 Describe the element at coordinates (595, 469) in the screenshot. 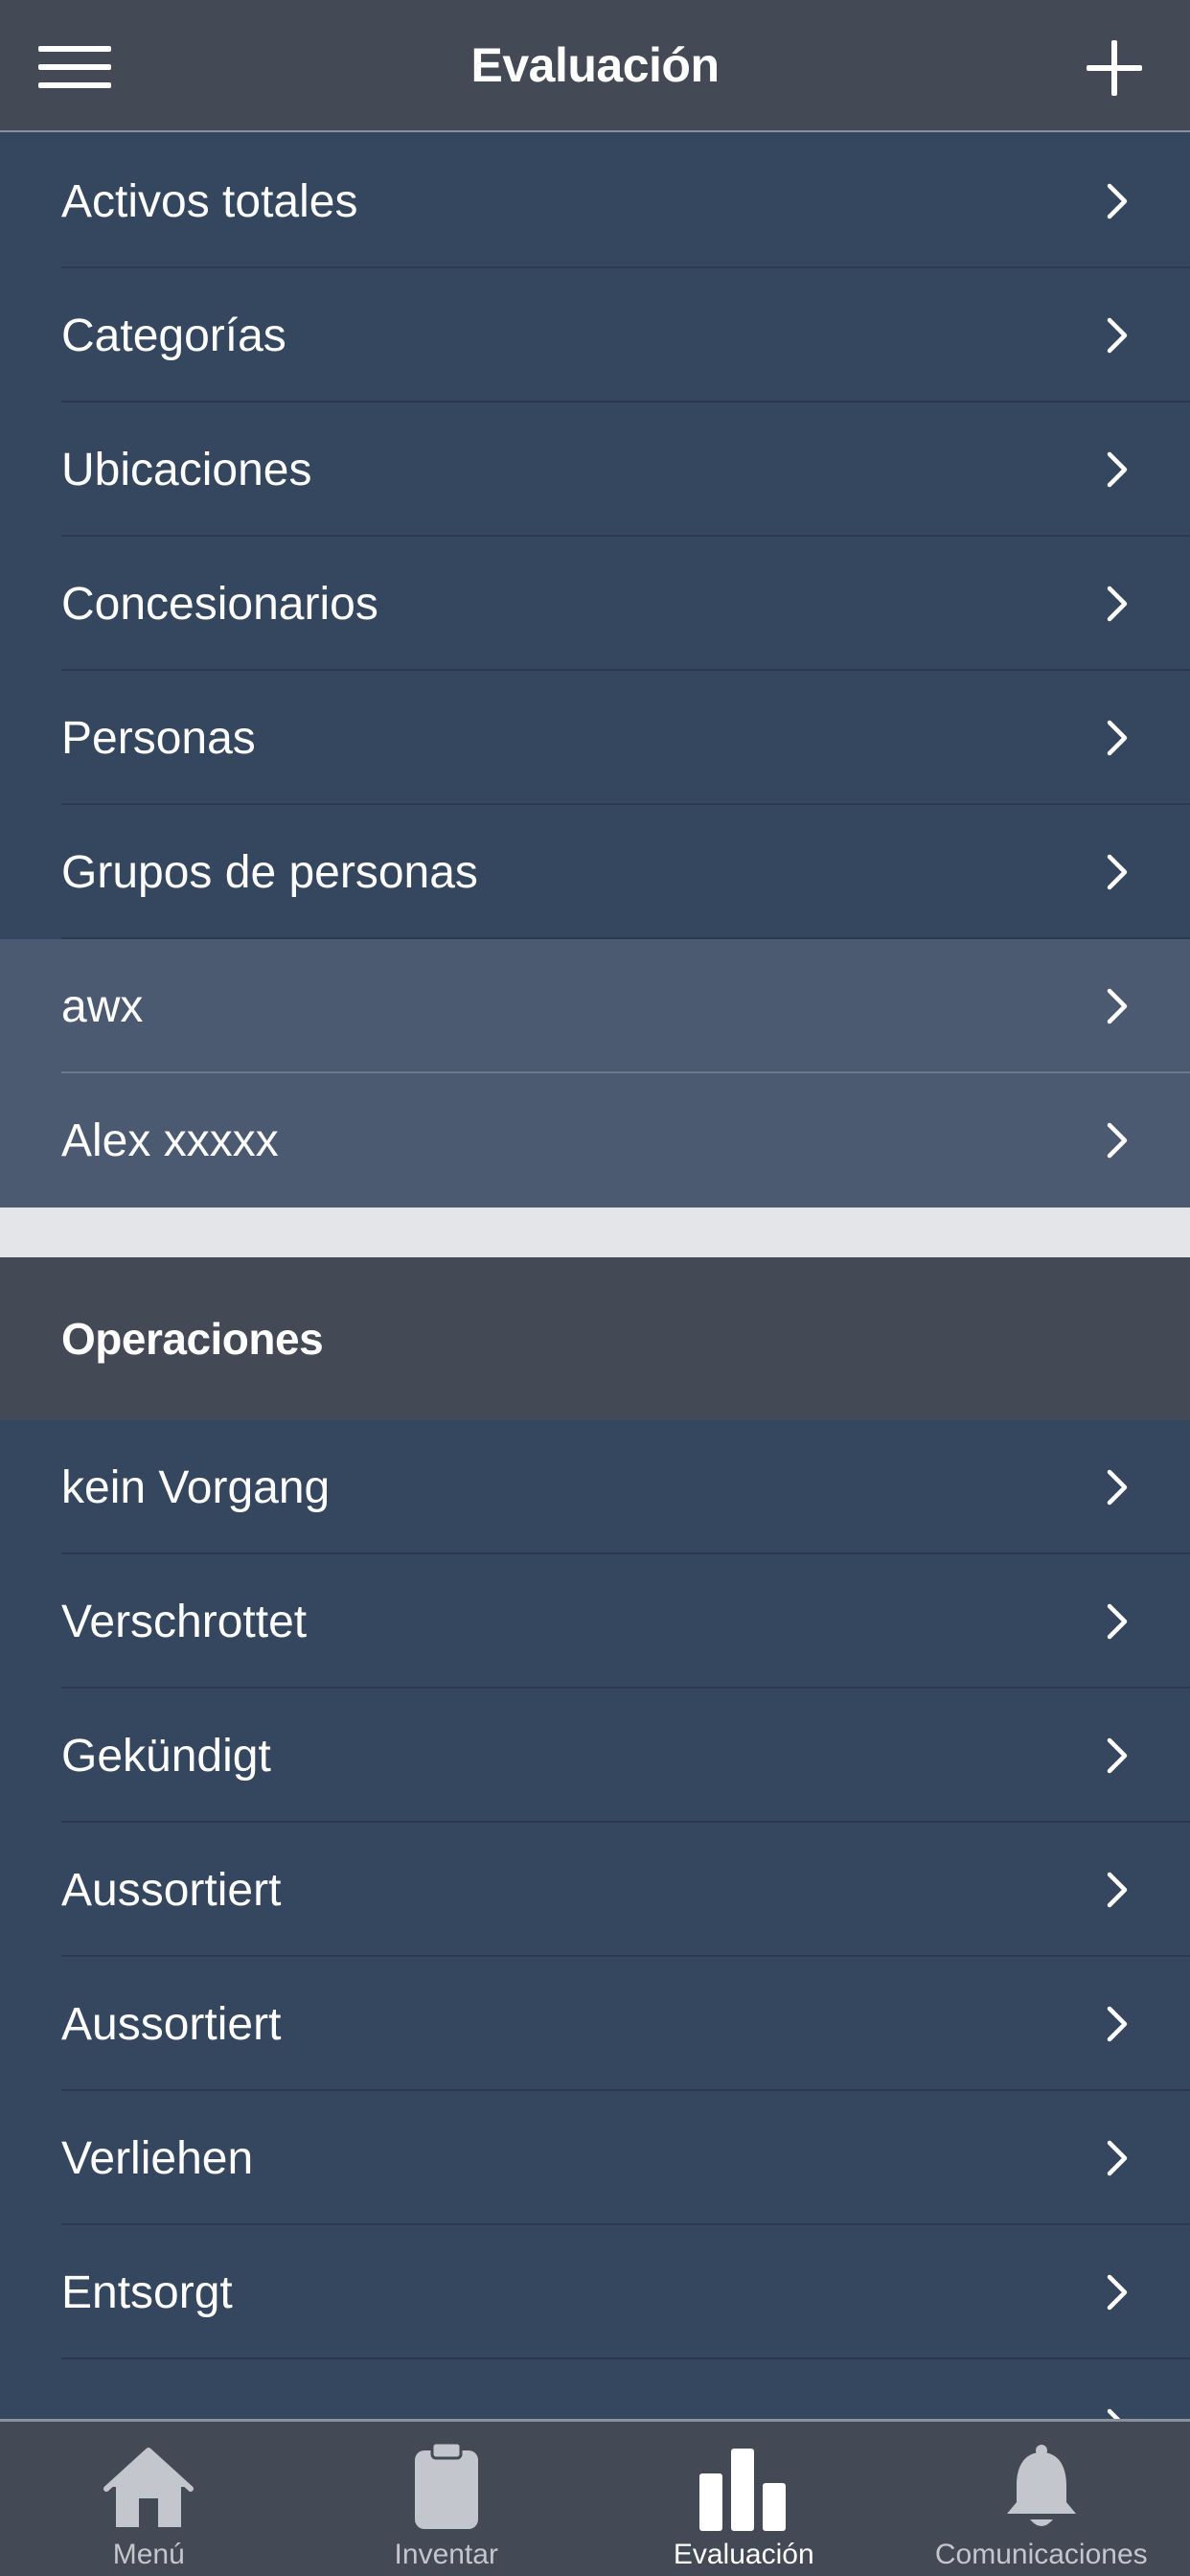

I see `list-item-ubicaciones: Ubicaciones` at that location.